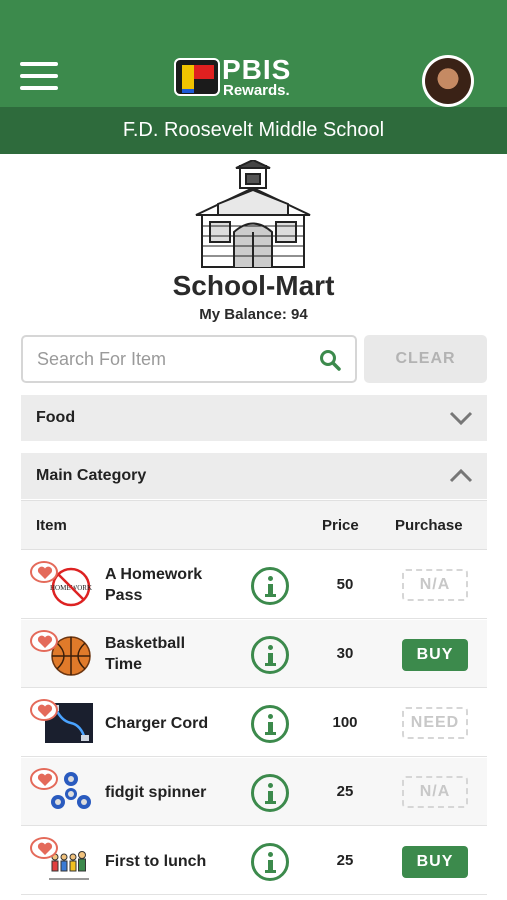 Image resolution: width=507 pixels, height=900 pixels. I want to click on chevron-up-icon, so click(461, 475).